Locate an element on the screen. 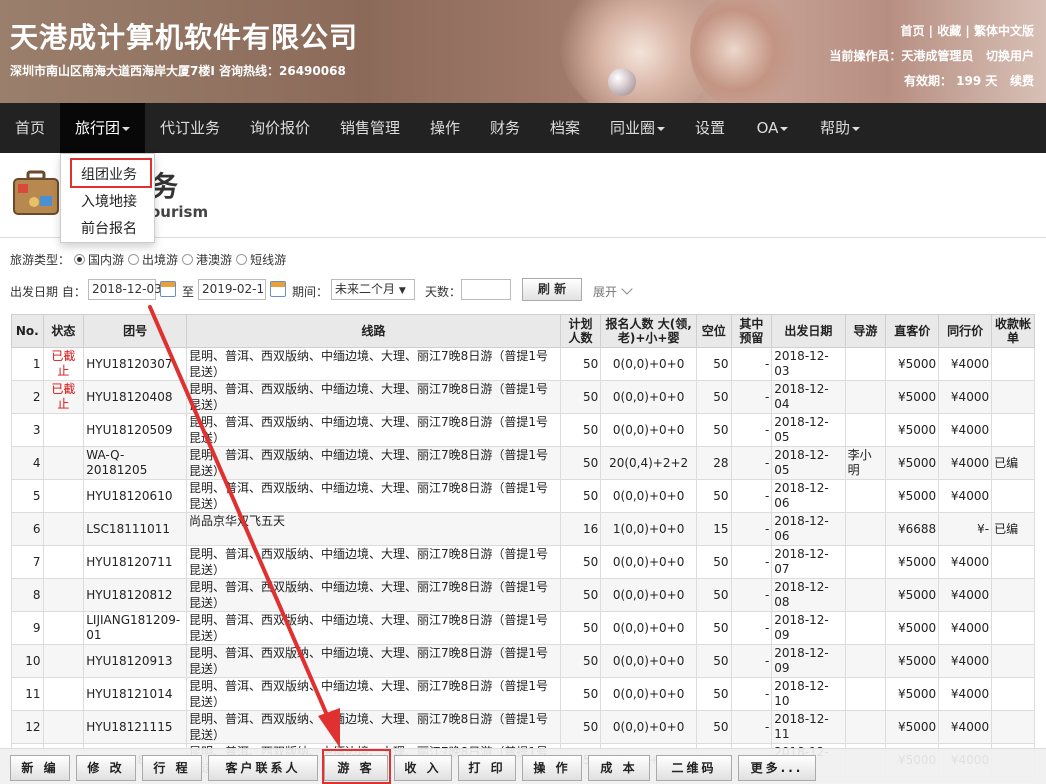  col-no: No. is located at coordinates (27, 331).